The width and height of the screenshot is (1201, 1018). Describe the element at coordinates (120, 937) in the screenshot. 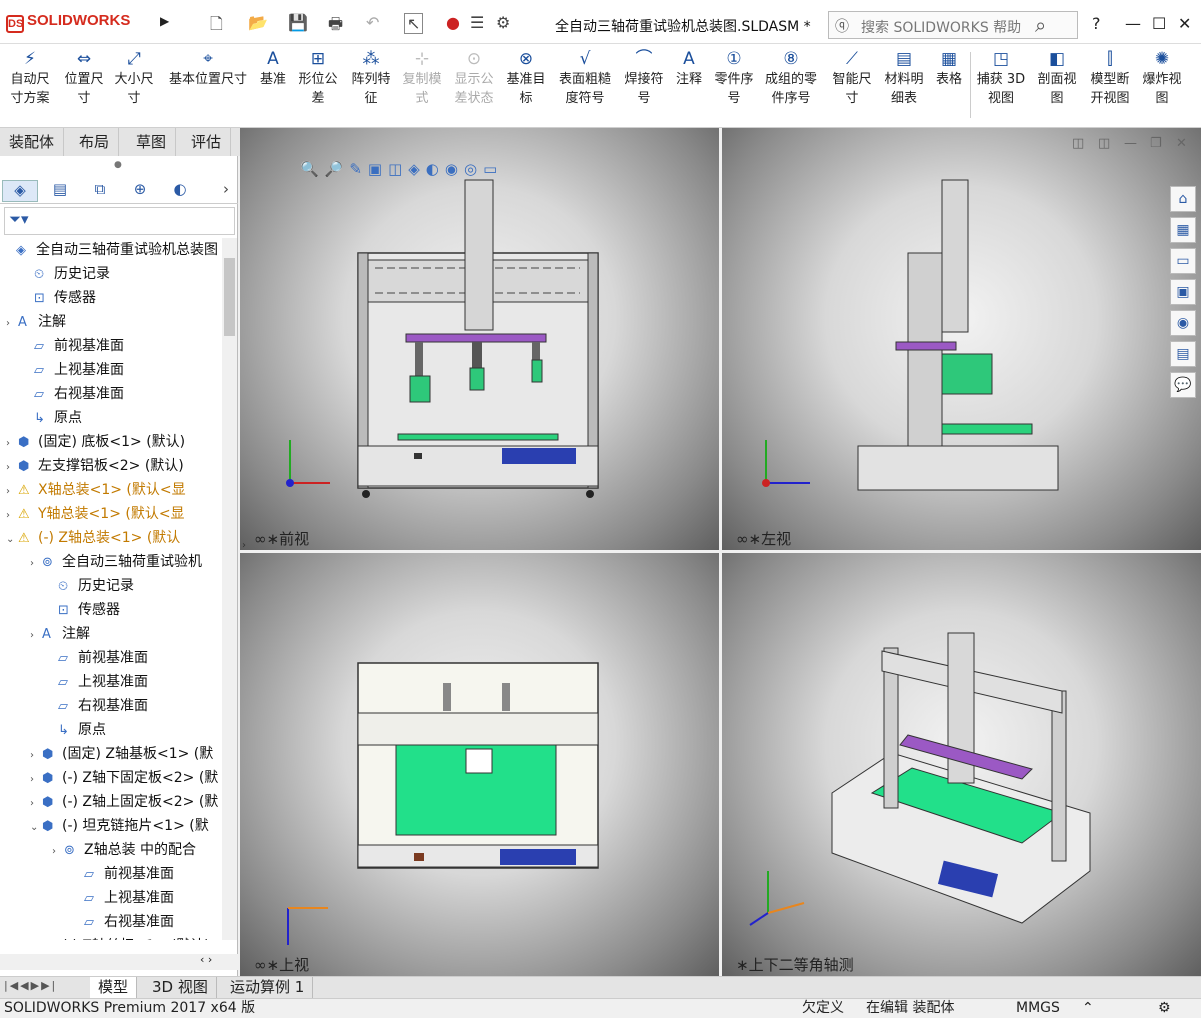

I see `tree-item: ›⬢(-) Z轴丝杠<1> (默认)` at that location.